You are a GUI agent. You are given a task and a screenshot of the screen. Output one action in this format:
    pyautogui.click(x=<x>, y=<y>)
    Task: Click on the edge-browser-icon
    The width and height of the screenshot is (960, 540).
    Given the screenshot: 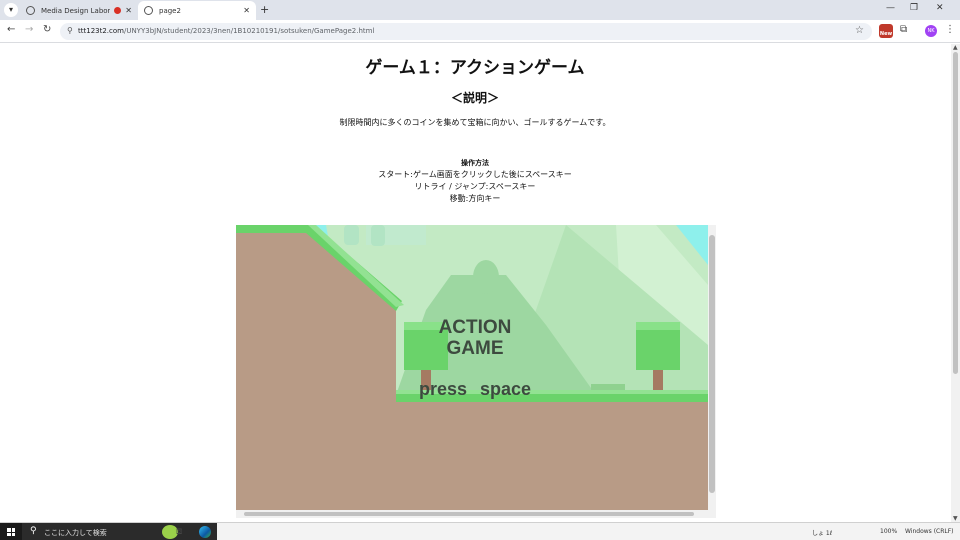 What is the action you would take?
    pyautogui.click(x=205, y=532)
    